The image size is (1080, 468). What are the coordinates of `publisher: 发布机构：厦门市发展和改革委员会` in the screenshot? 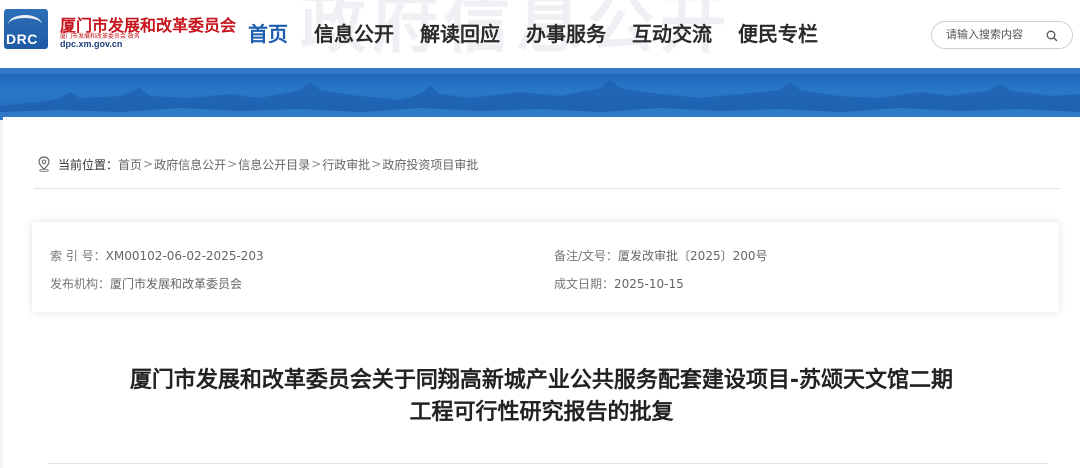 It's located at (146, 283).